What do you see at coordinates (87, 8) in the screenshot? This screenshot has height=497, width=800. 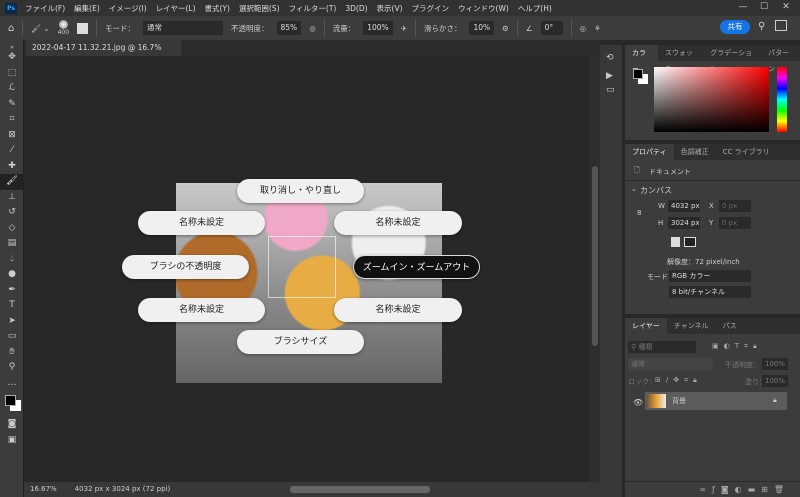 I see `menu-edit: 編集(E)` at bounding box center [87, 8].